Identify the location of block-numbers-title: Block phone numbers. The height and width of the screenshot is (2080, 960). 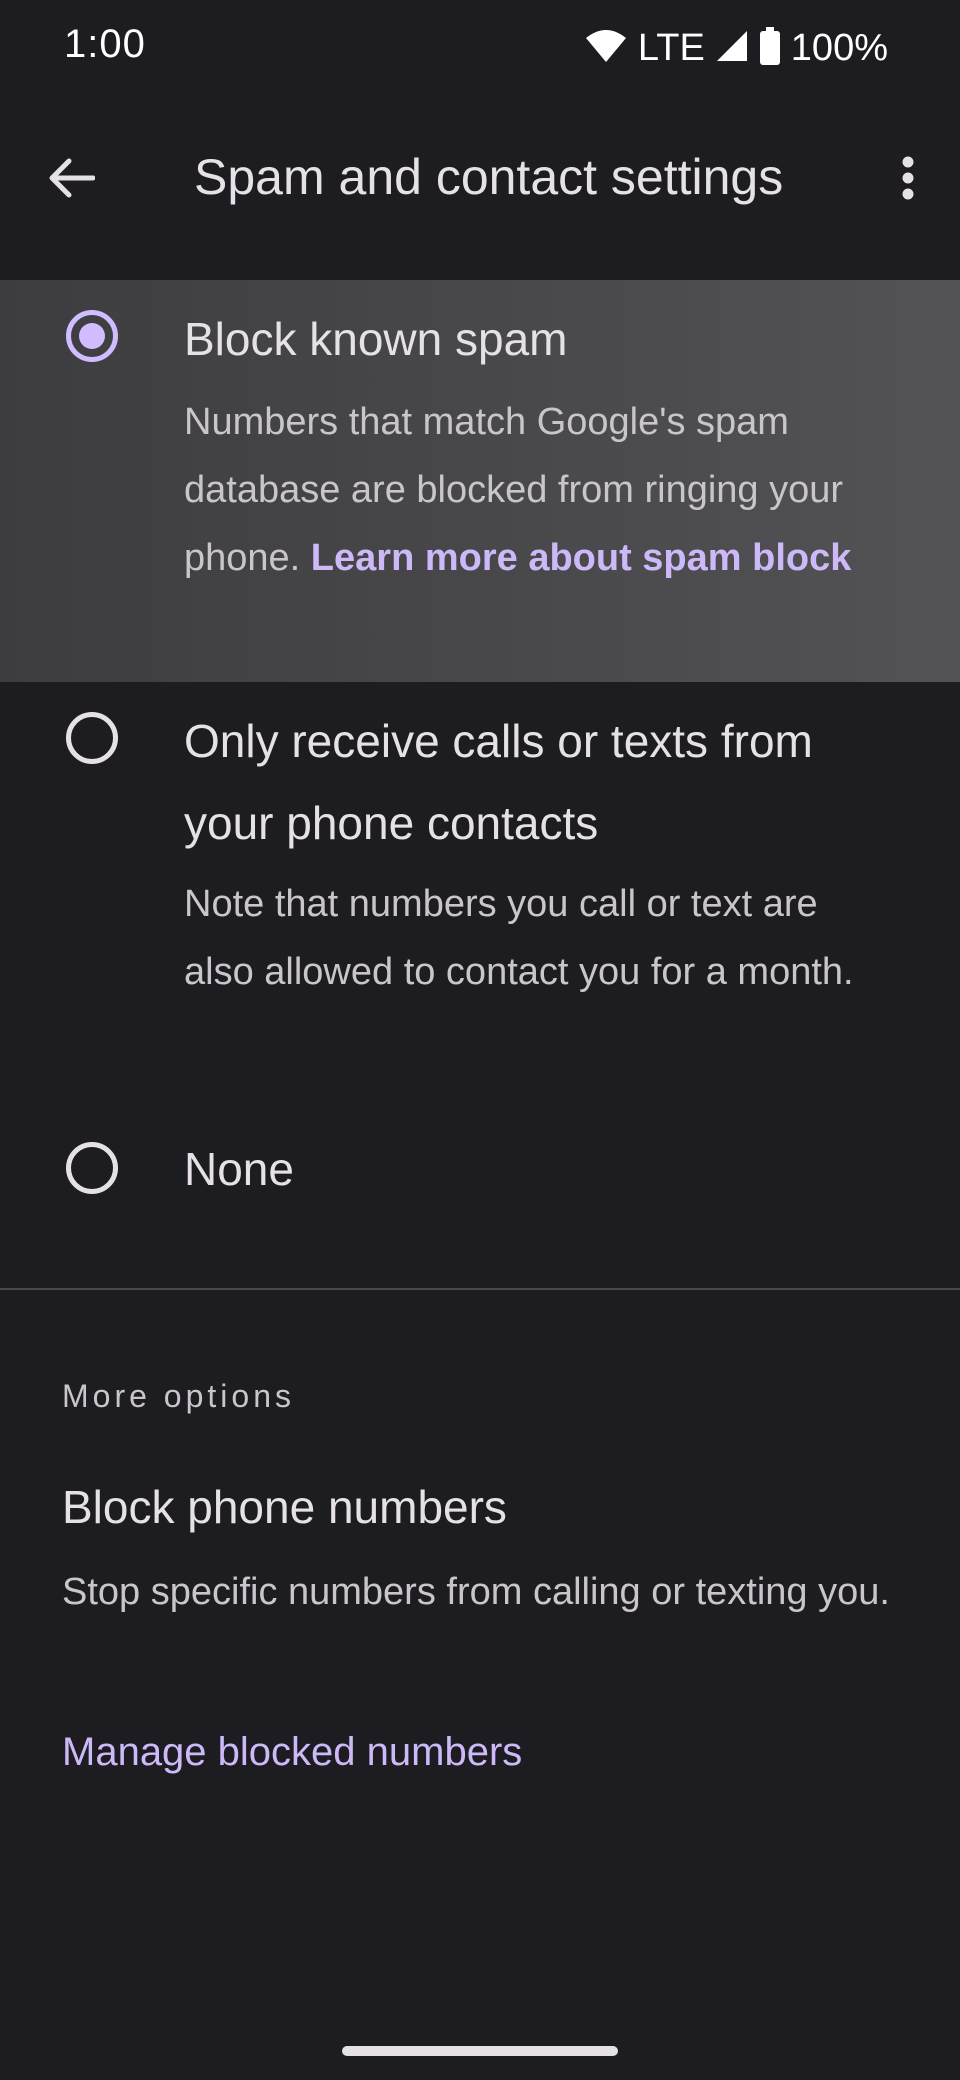
(284, 1507).